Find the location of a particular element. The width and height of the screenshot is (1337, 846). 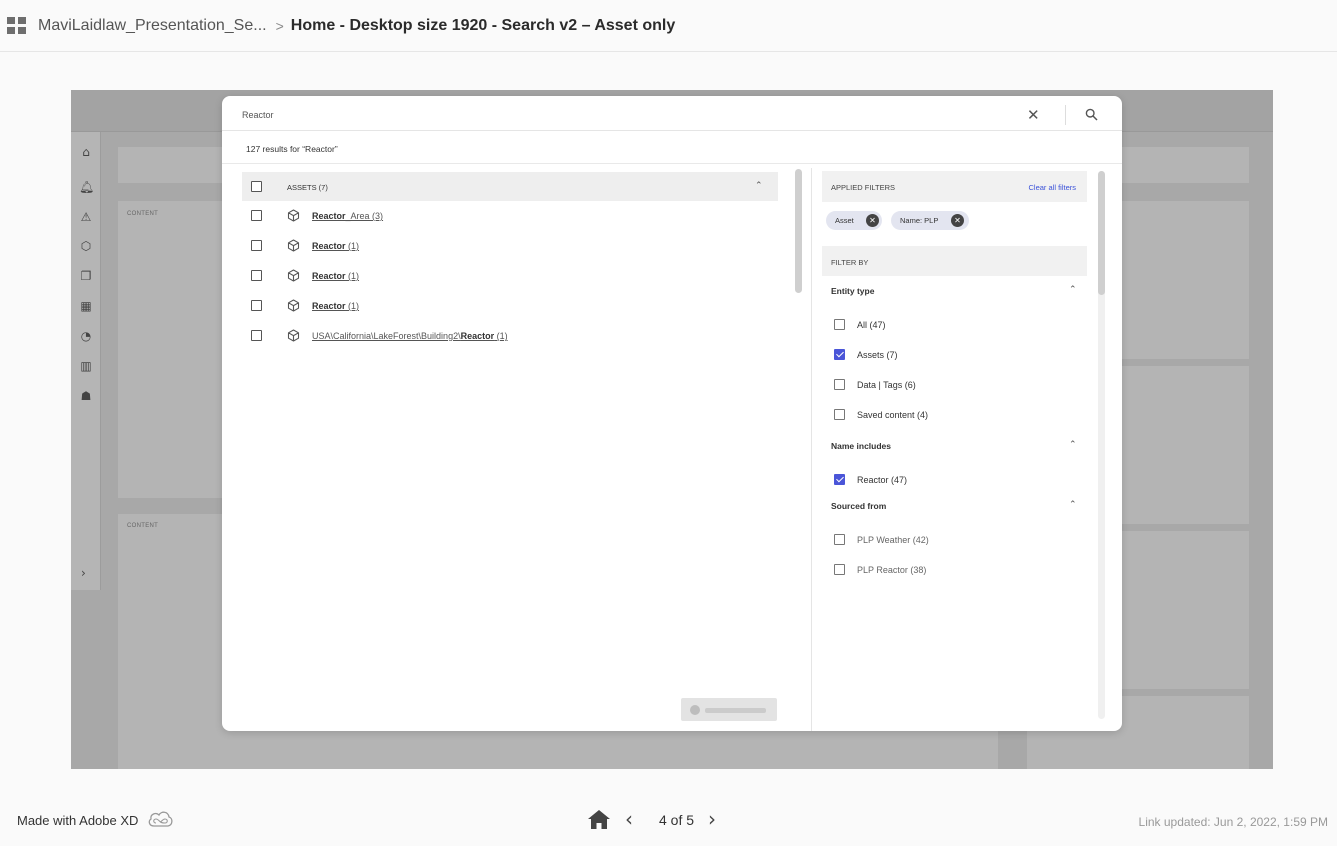

sourced-from-title: Sourced from is located at coordinates (858, 506).